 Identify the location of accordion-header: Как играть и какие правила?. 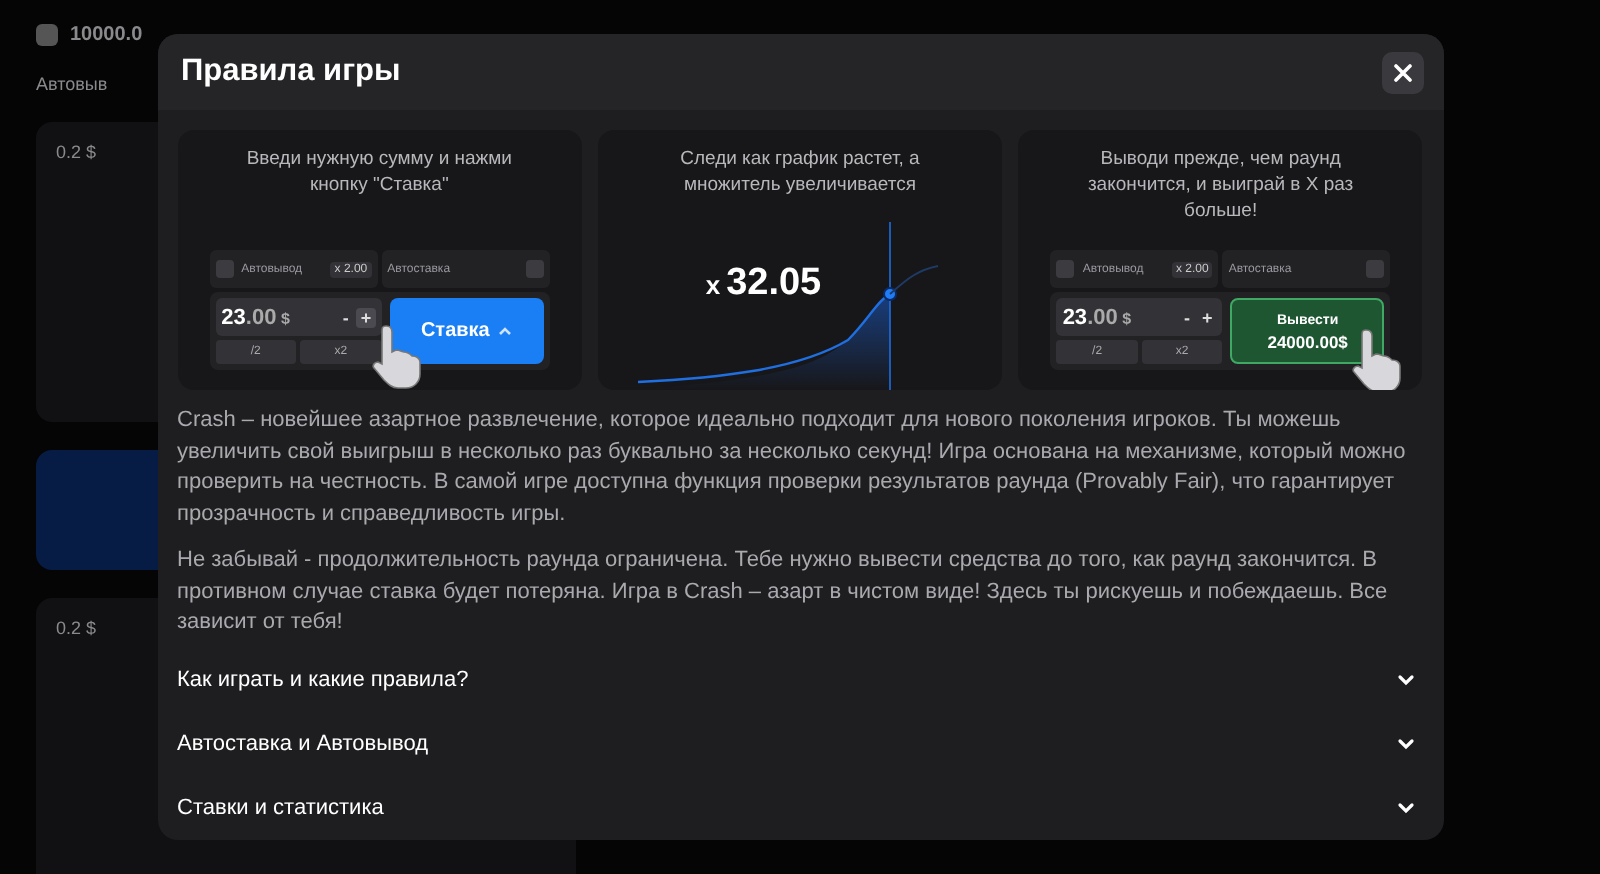
(800, 679).